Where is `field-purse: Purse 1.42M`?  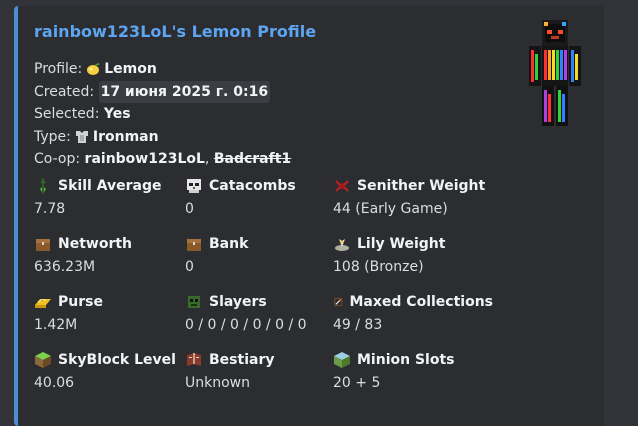 field-purse: Purse 1.42M is located at coordinates (114, 312).